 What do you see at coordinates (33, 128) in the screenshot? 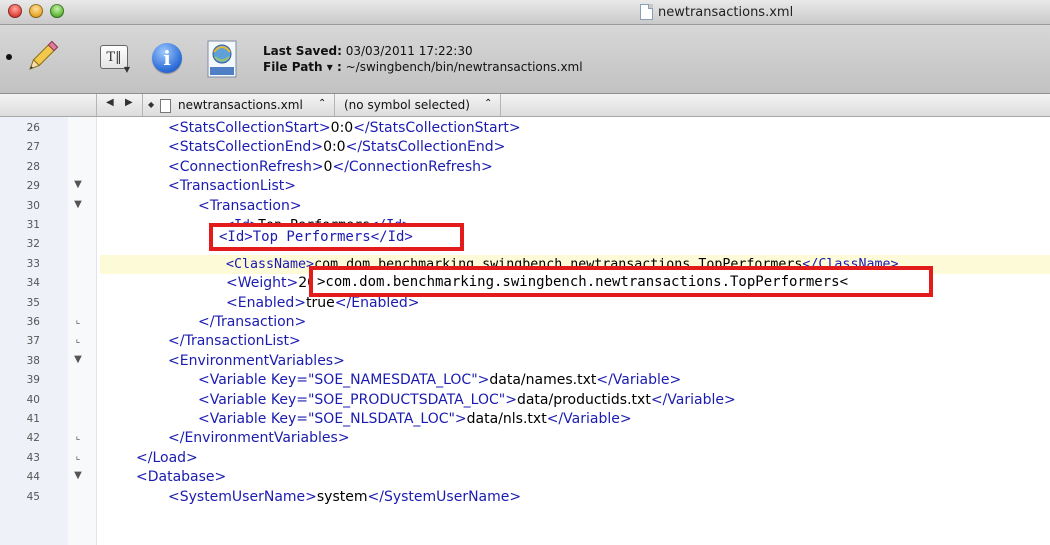
I see `line-number: 26` at bounding box center [33, 128].